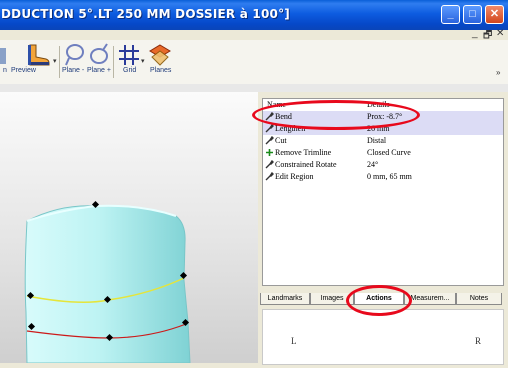  What do you see at coordinates (290, 128) in the screenshot?
I see `action-name: Lengthen` at bounding box center [290, 128].